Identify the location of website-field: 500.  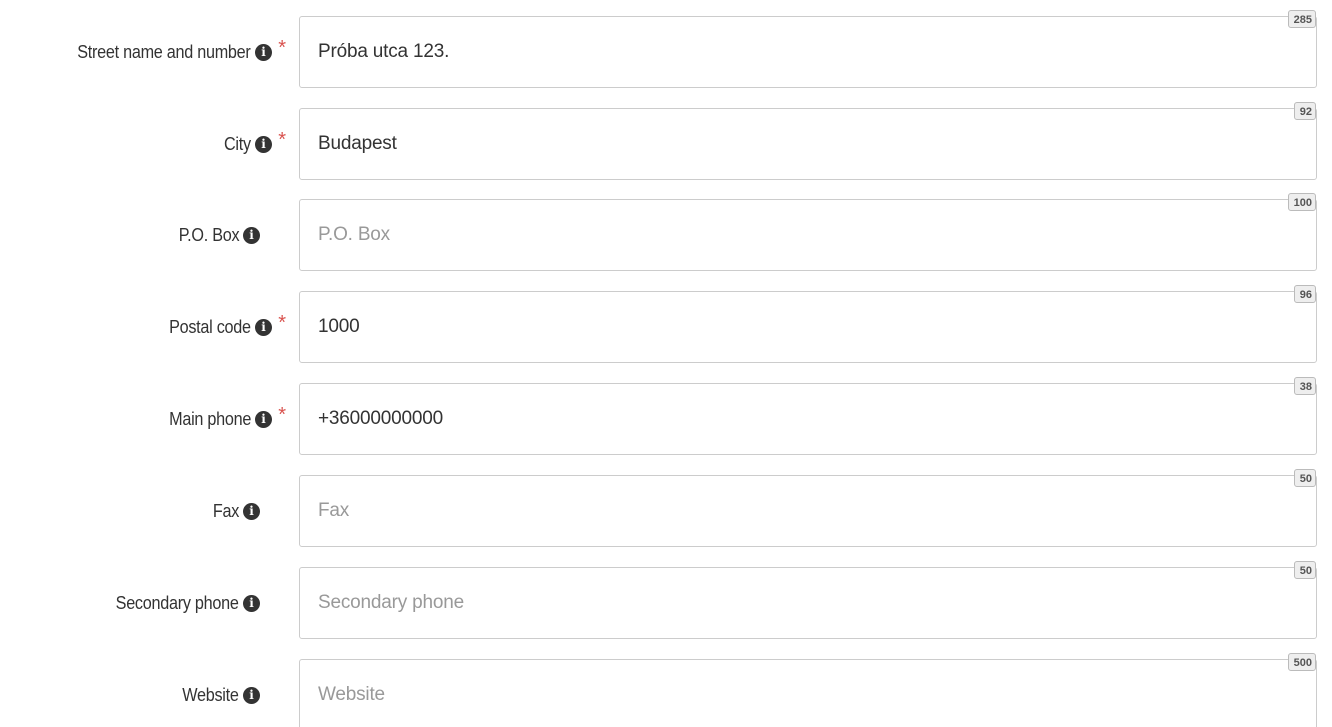
(808, 690).